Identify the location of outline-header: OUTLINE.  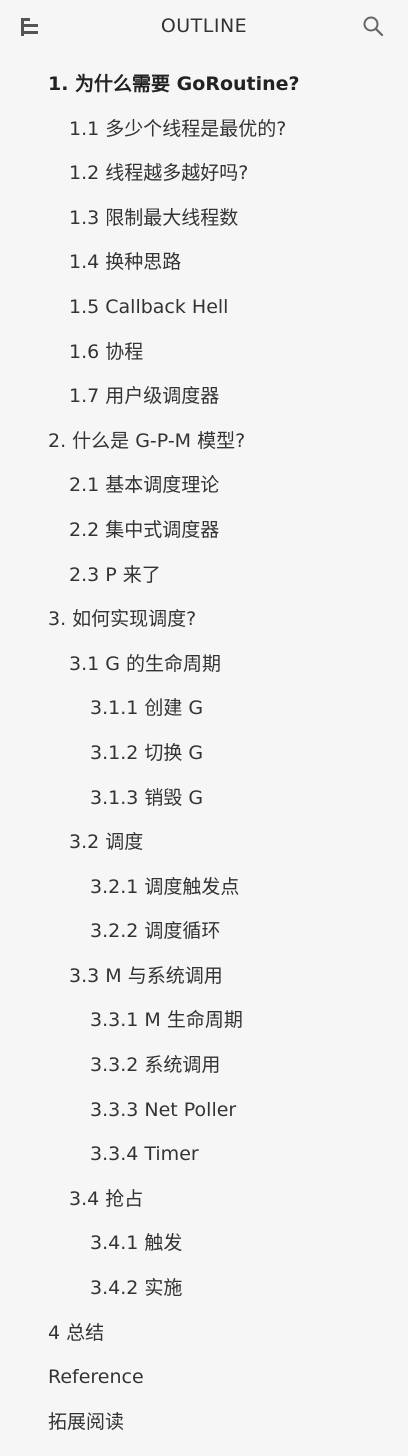
(204, 28).